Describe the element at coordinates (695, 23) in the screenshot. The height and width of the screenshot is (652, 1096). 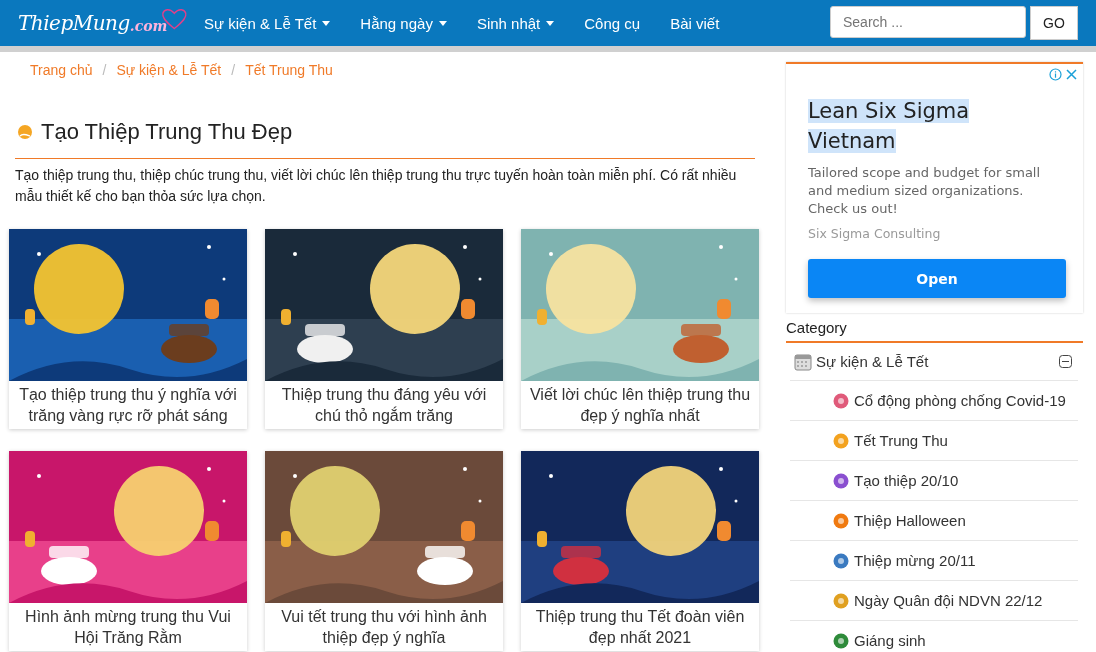
I see `nav-link: Bài viết` at that location.